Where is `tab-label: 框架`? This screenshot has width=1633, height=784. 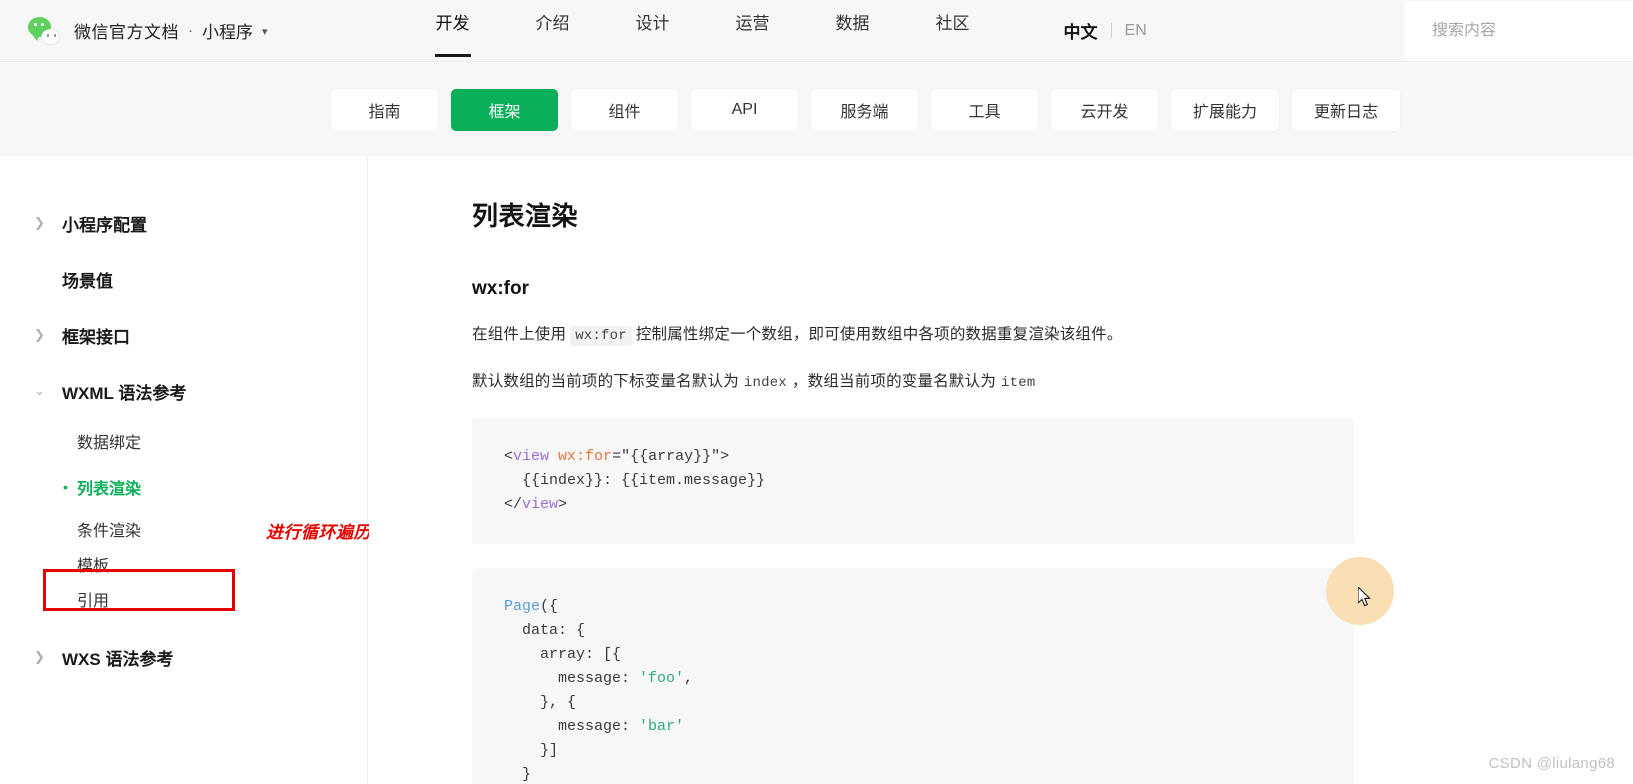
tab-label: 框架 is located at coordinates (504, 112).